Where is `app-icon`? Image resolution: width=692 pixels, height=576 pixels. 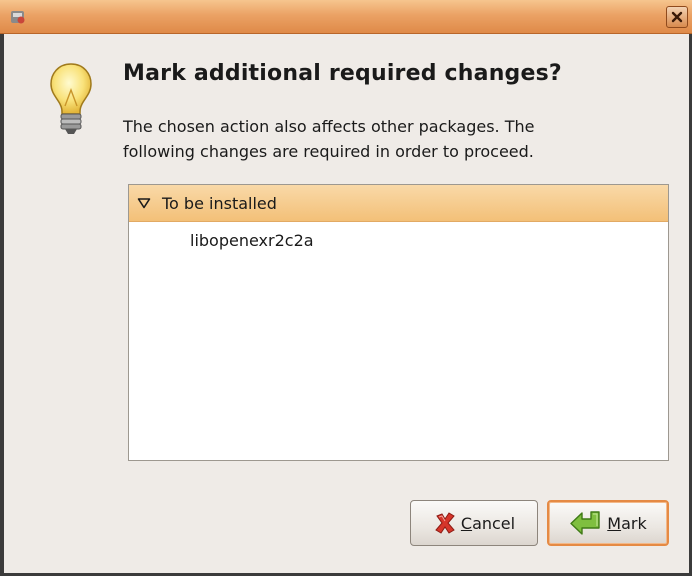
app-icon is located at coordinates (18, 17).